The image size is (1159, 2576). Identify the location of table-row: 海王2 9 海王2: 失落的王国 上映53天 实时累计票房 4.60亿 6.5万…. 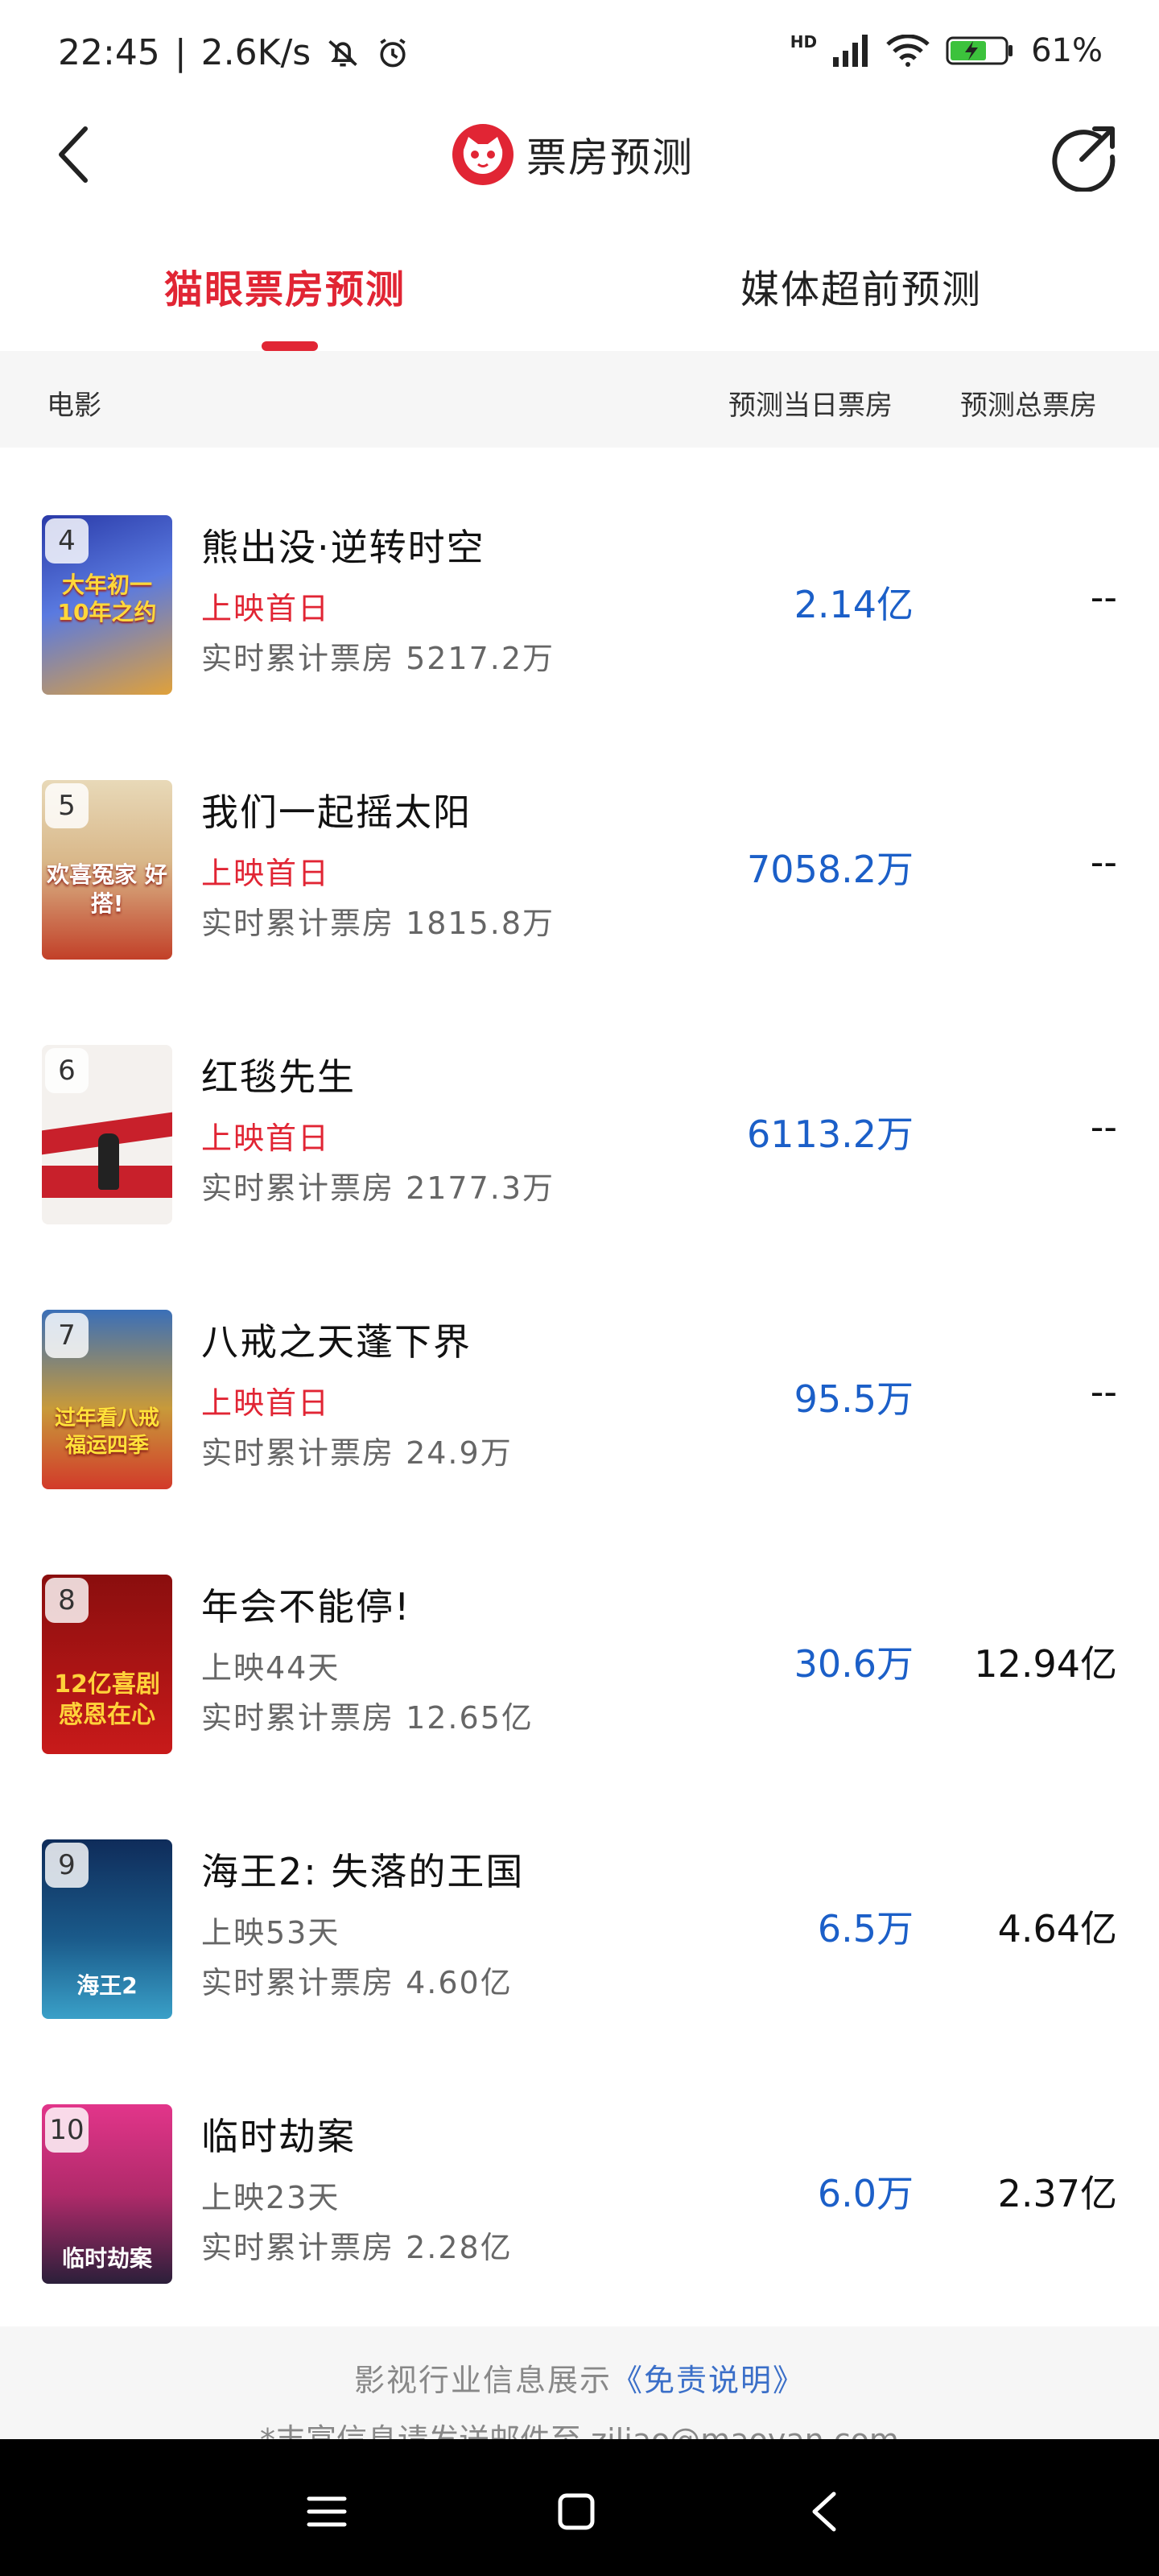
(579, 1939).